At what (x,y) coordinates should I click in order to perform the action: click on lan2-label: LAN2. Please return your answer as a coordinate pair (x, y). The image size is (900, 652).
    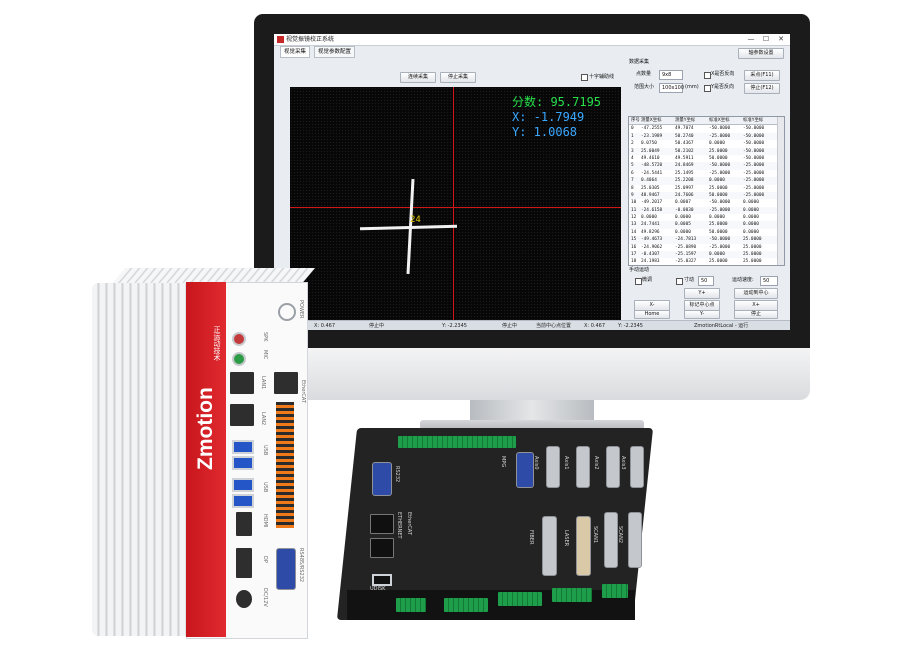
    Looking at the image, I should click on (263, 419).